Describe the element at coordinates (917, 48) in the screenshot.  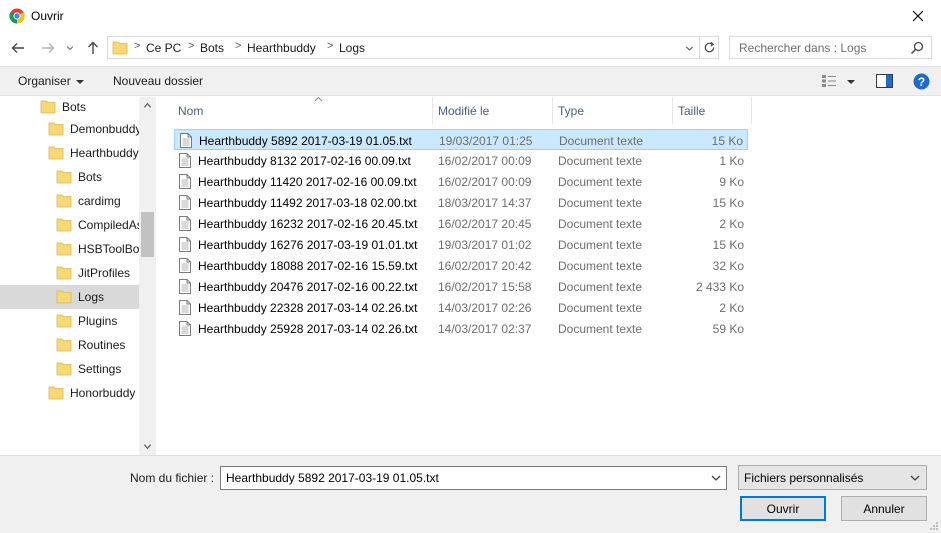
I see `search-icon` at that location.